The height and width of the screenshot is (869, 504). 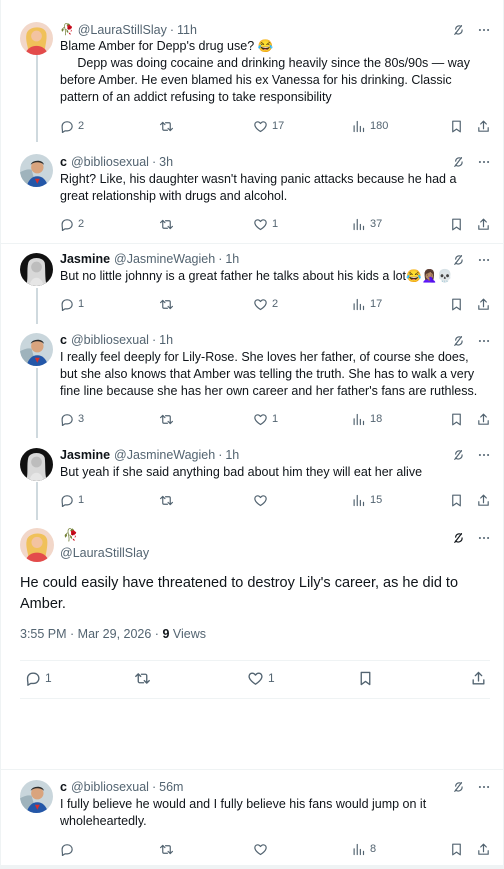 I want to click on views-button: 180, so click(x=369, y=126).